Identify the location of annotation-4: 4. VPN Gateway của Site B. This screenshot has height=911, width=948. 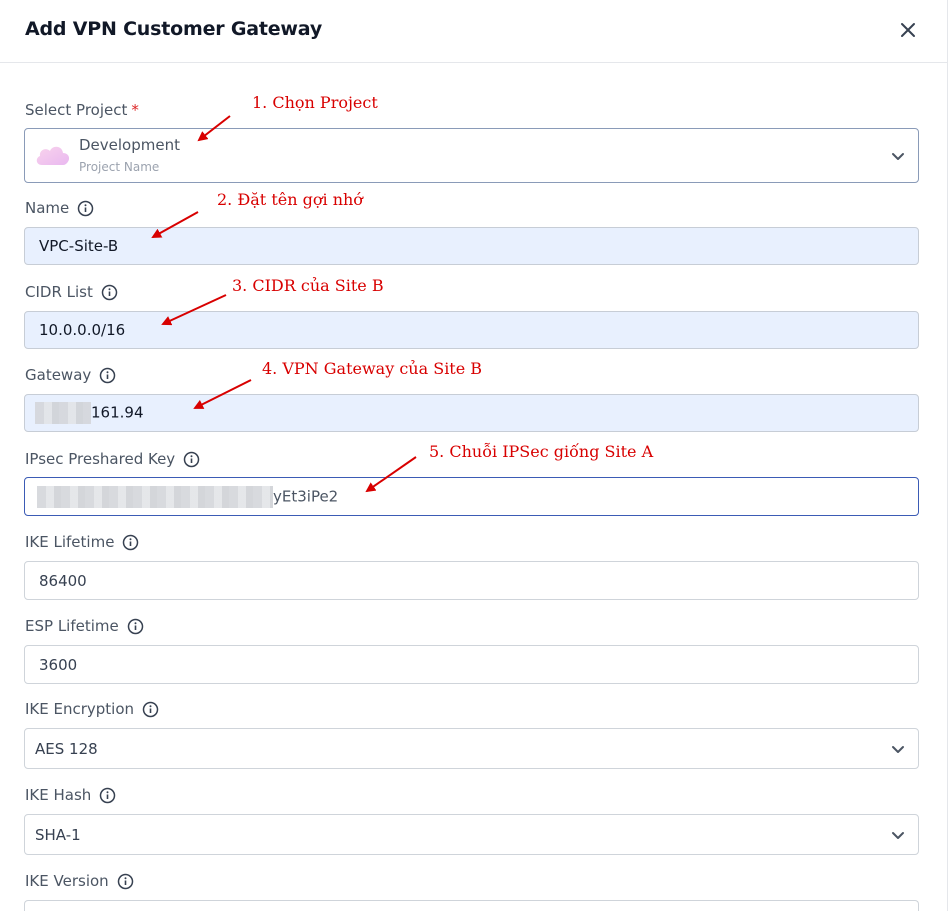
(372, 368).